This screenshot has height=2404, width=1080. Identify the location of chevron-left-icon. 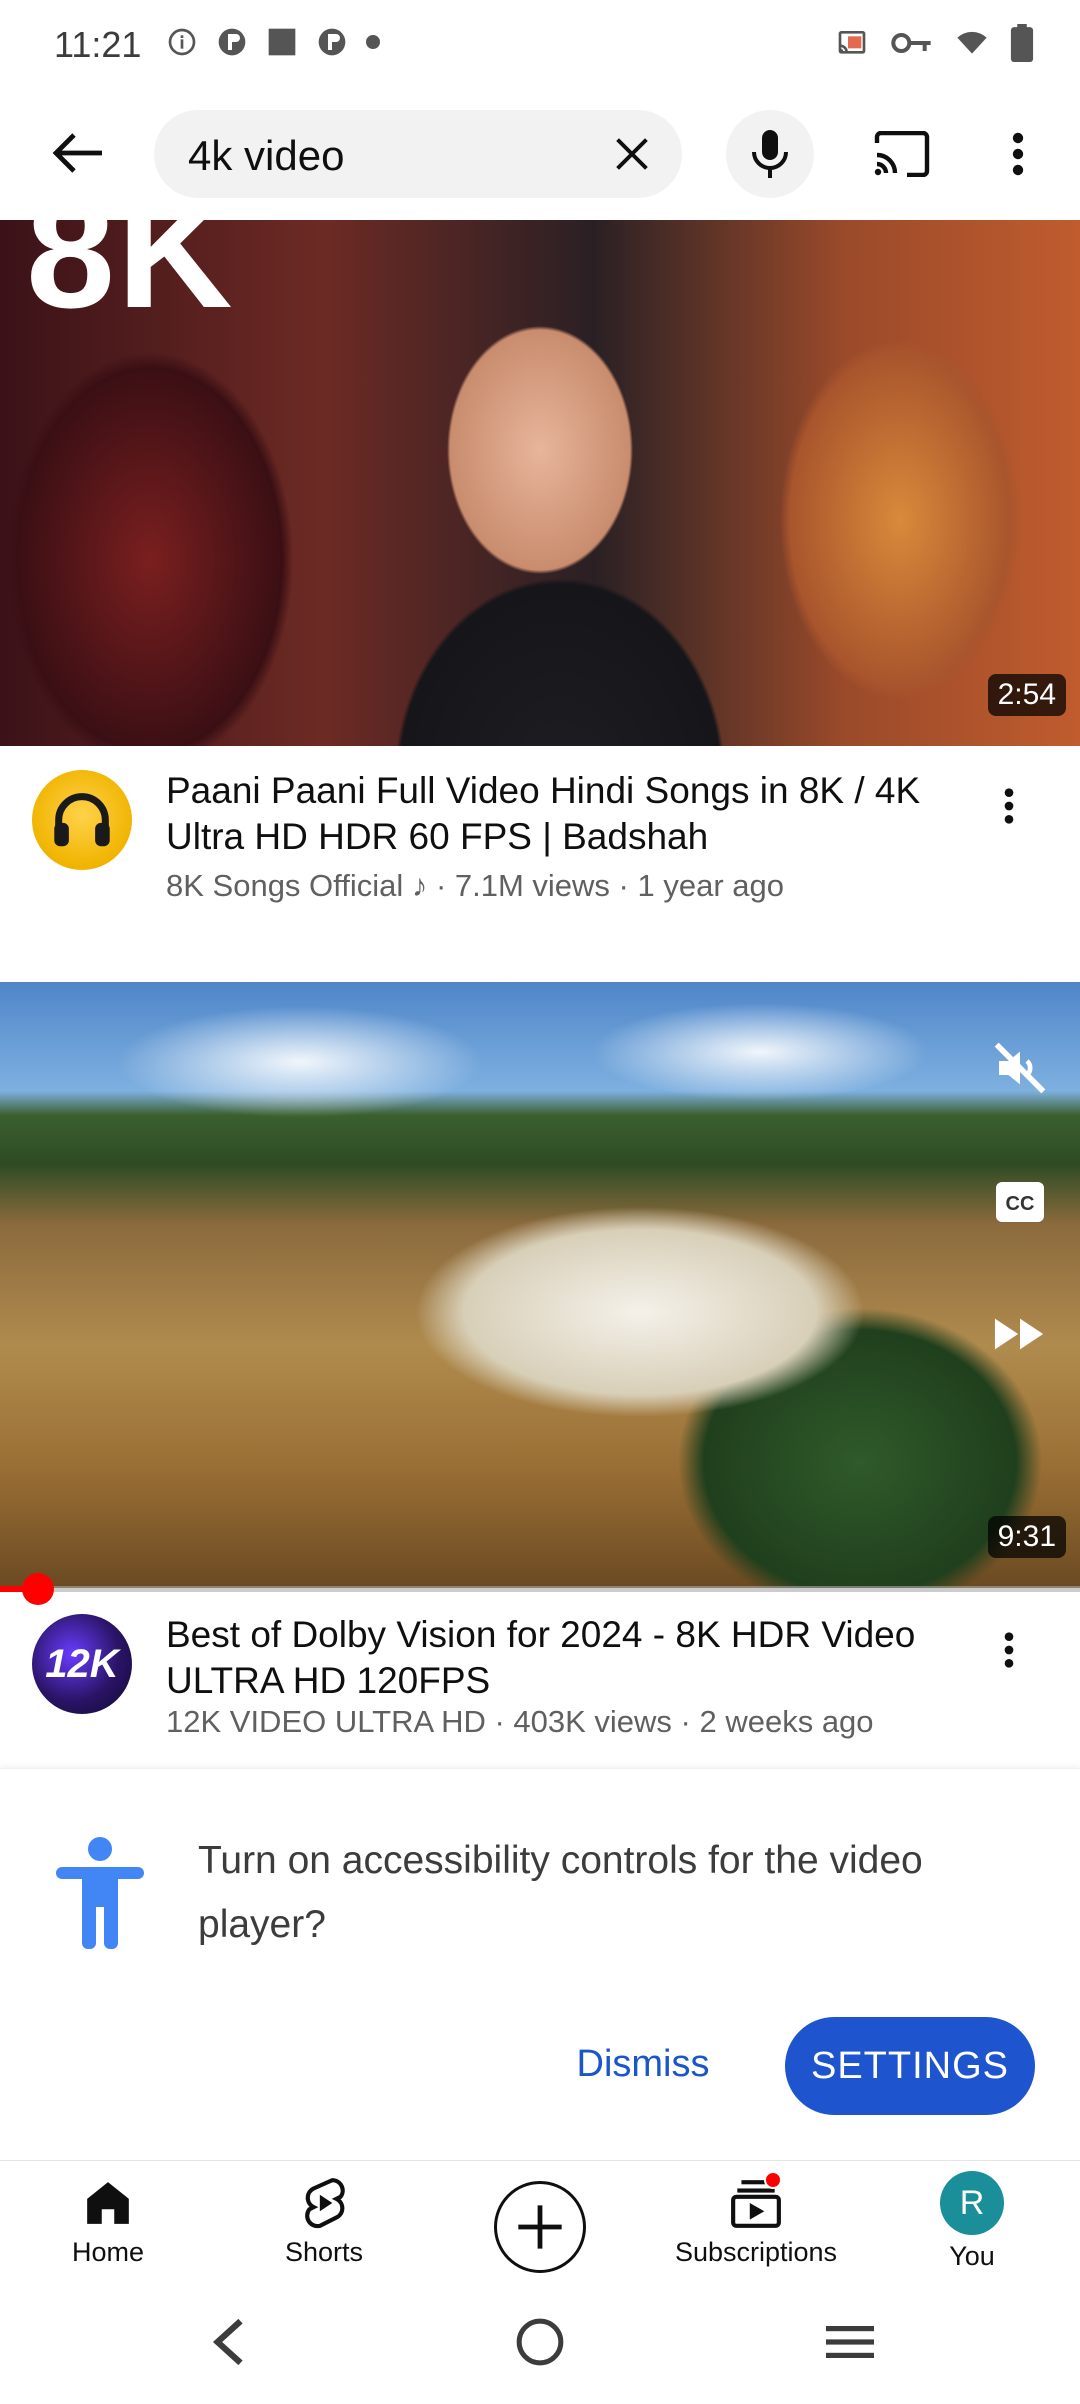
(227, 2342).